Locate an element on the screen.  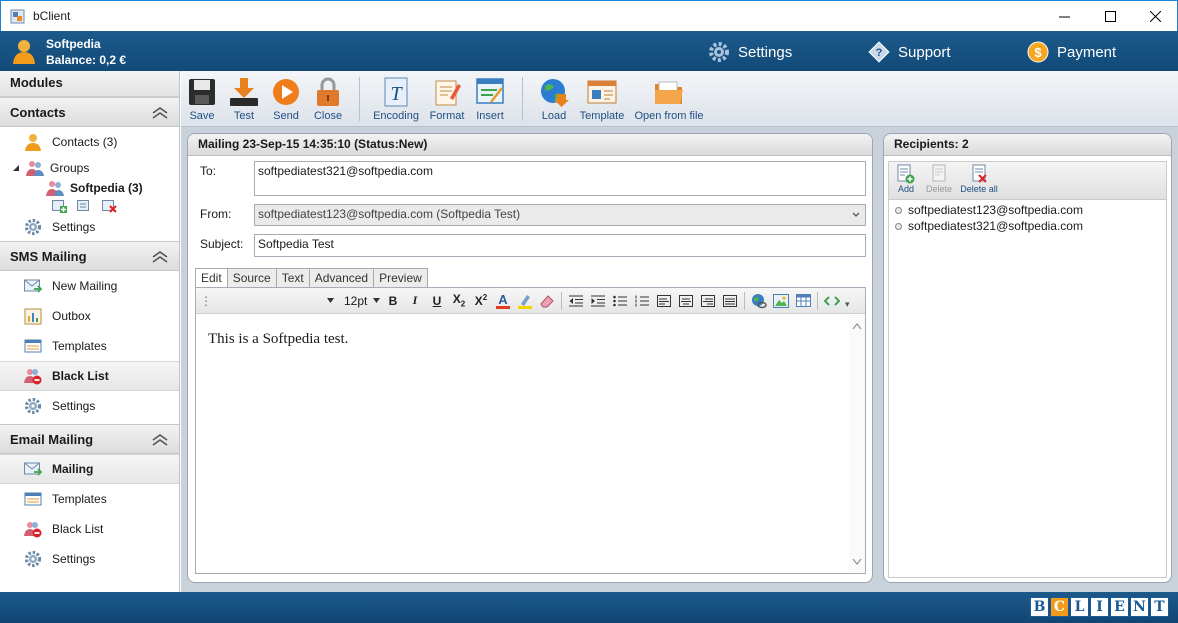
delete-group-icon is located at coordinates (109, 206).